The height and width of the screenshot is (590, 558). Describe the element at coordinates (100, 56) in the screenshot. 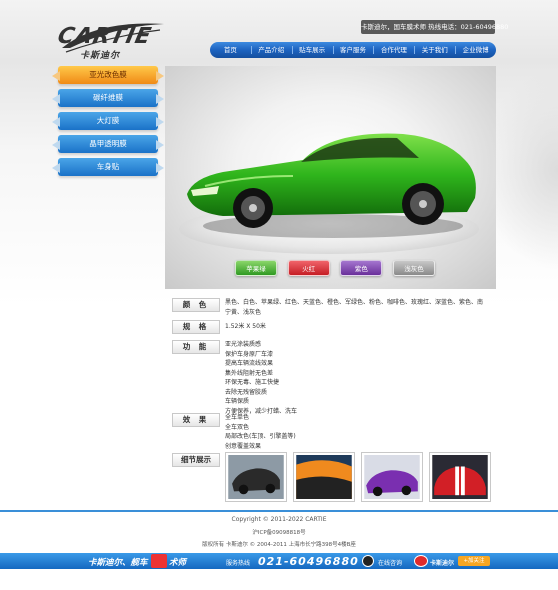

I see `logo-subtitle: 卡斯迪尔` at that location.